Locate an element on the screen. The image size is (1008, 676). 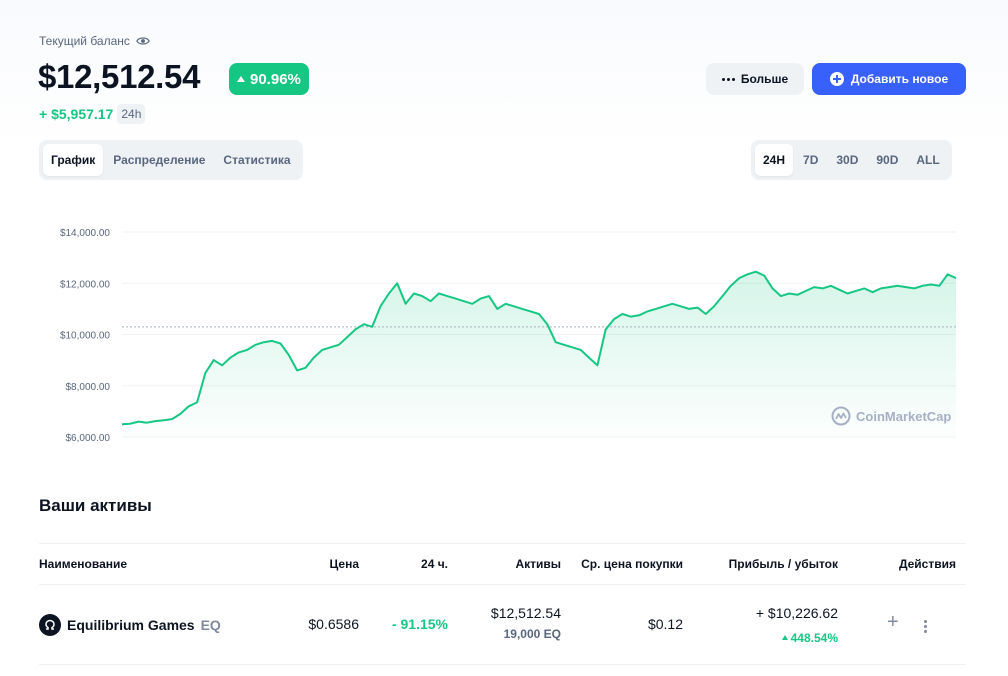
col-avg-buy-price: Ср. цена покупки is located at coordinates (632, 564).